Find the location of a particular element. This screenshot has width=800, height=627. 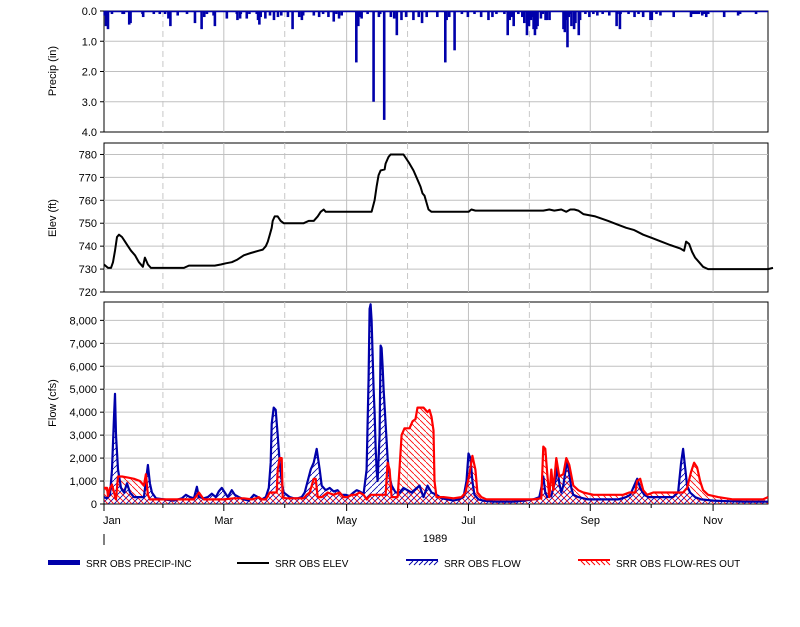

y-tick-label: 6,000 is located at coordinates (83, 367).